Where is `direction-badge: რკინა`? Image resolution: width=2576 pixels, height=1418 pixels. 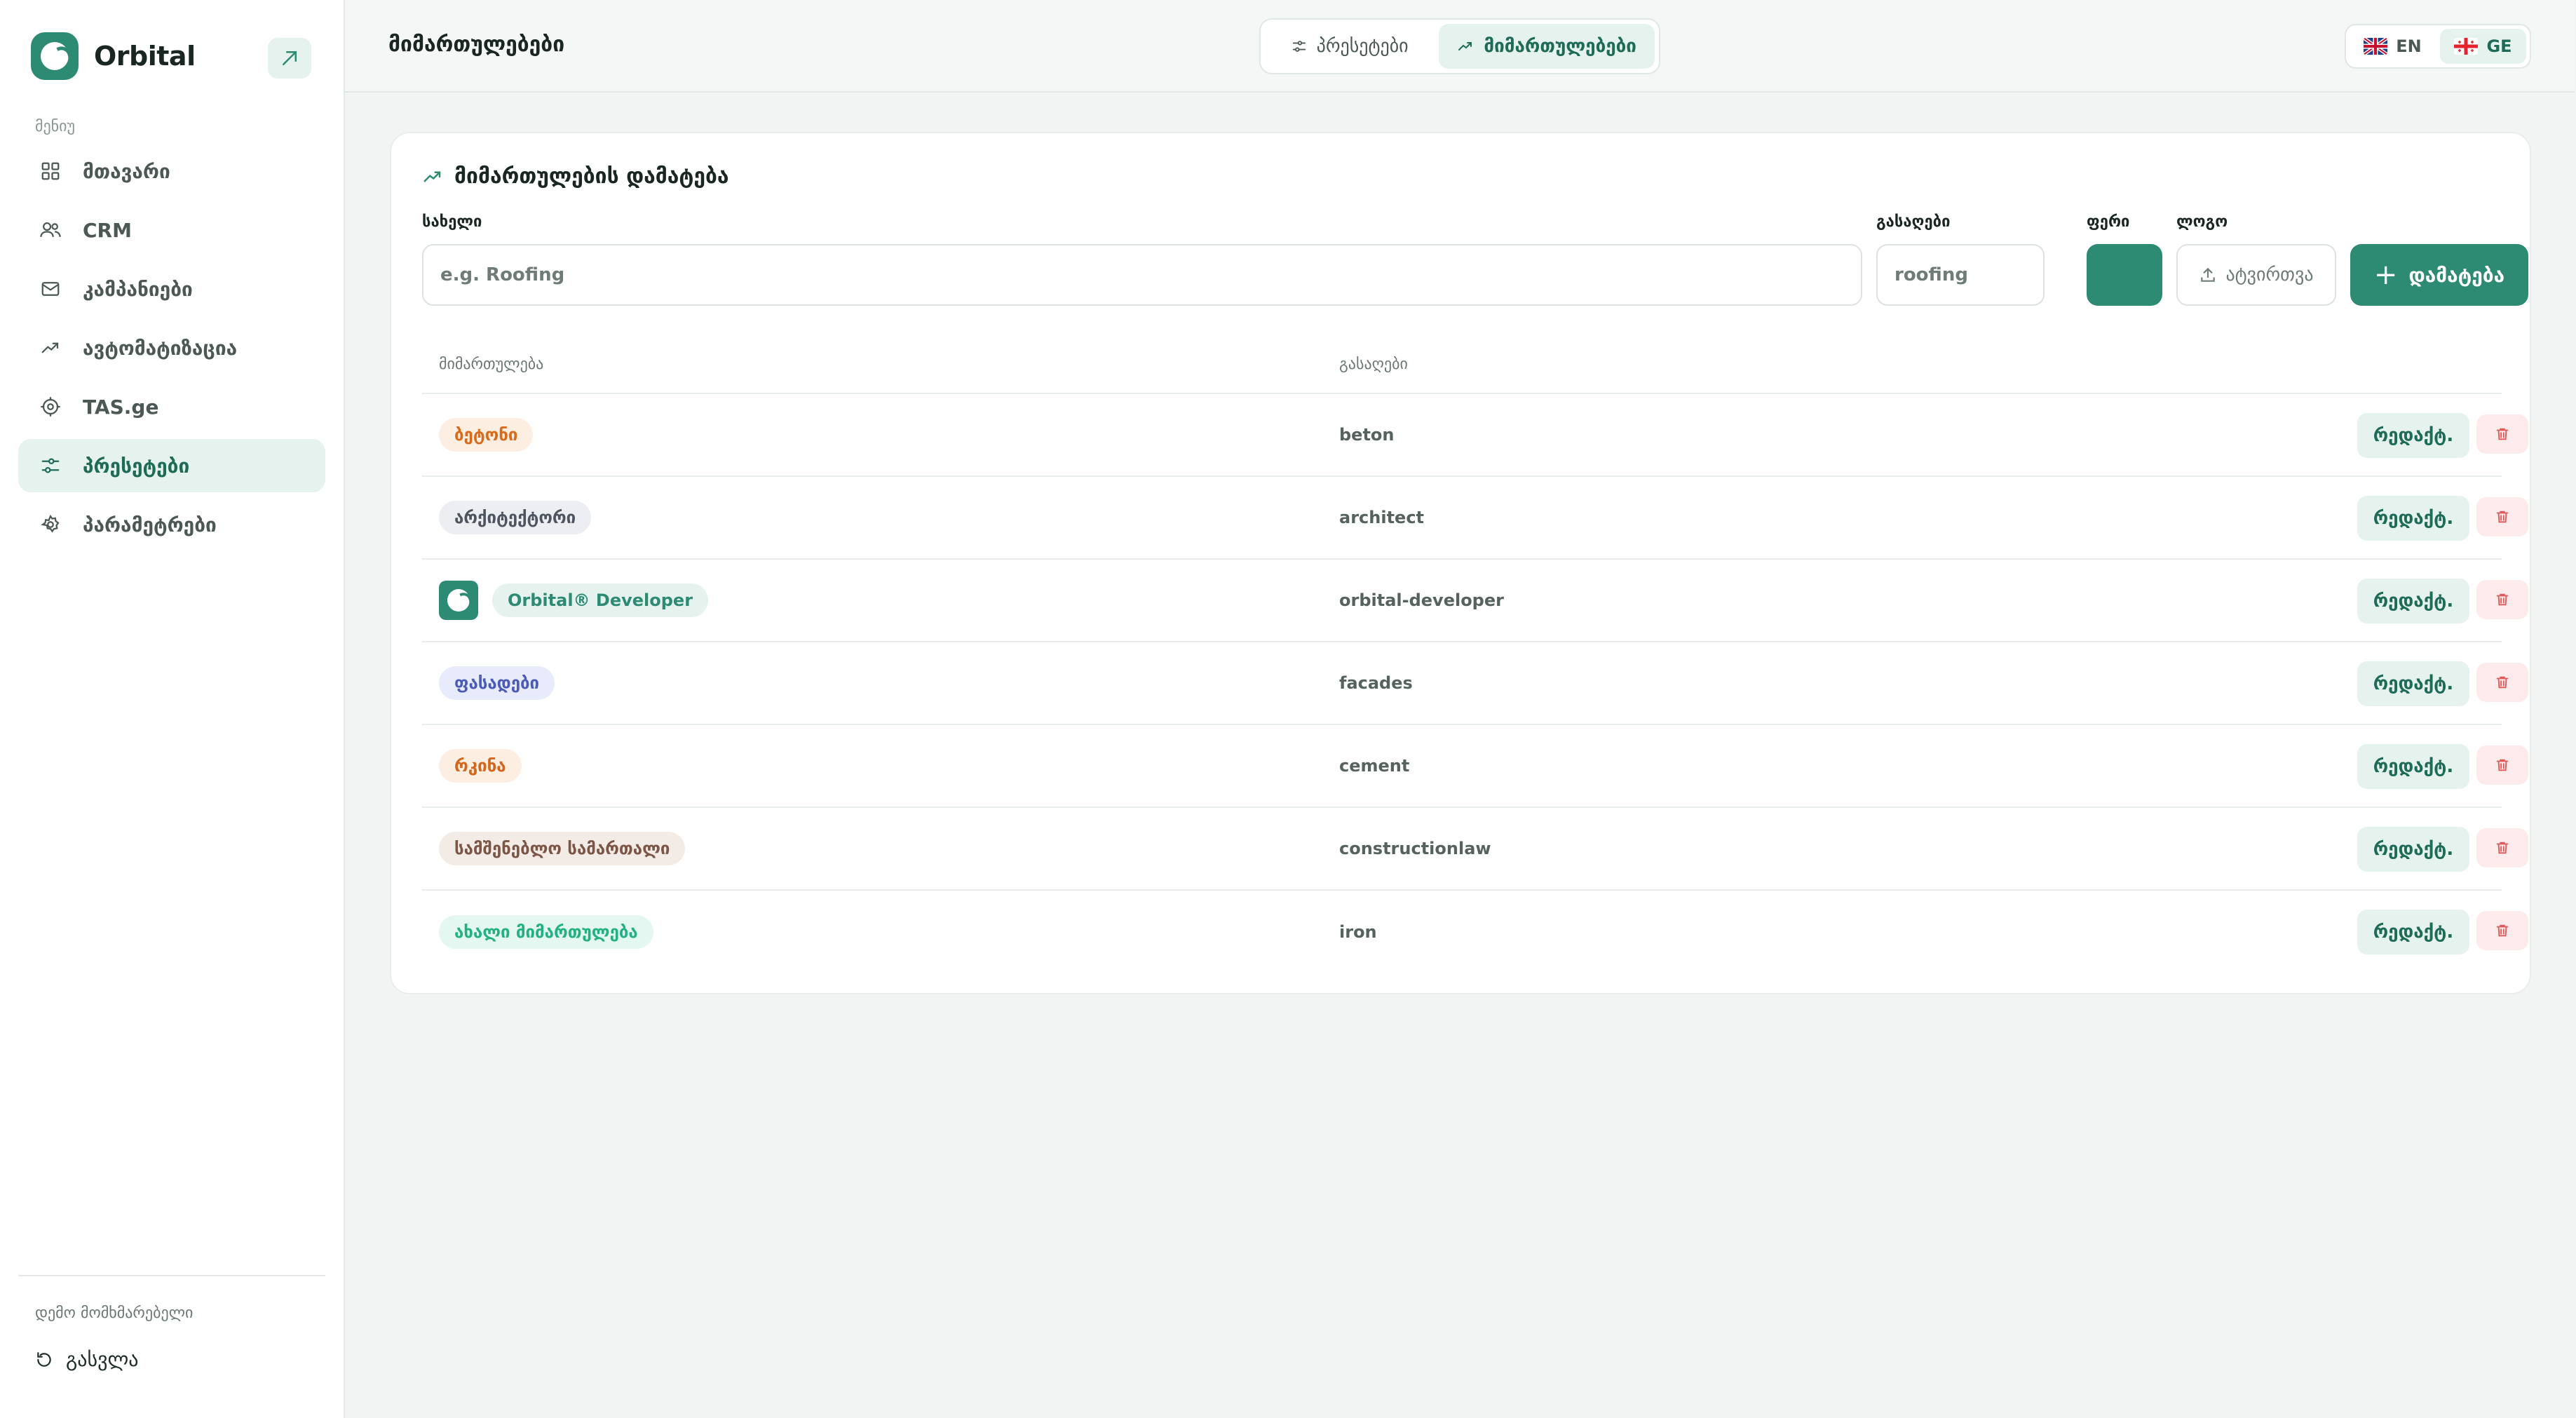 direction-badge: რკინა is located at coordinates (480, 766).